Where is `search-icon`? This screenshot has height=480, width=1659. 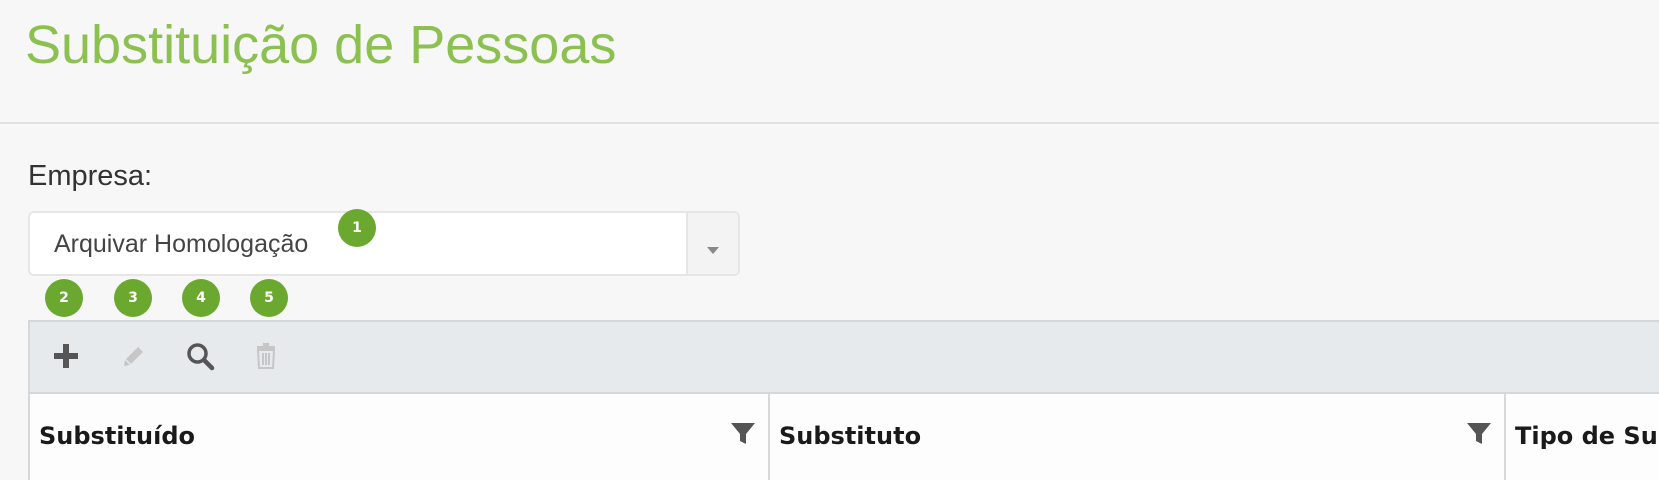 search-icon is located at coordinates (201, 357).